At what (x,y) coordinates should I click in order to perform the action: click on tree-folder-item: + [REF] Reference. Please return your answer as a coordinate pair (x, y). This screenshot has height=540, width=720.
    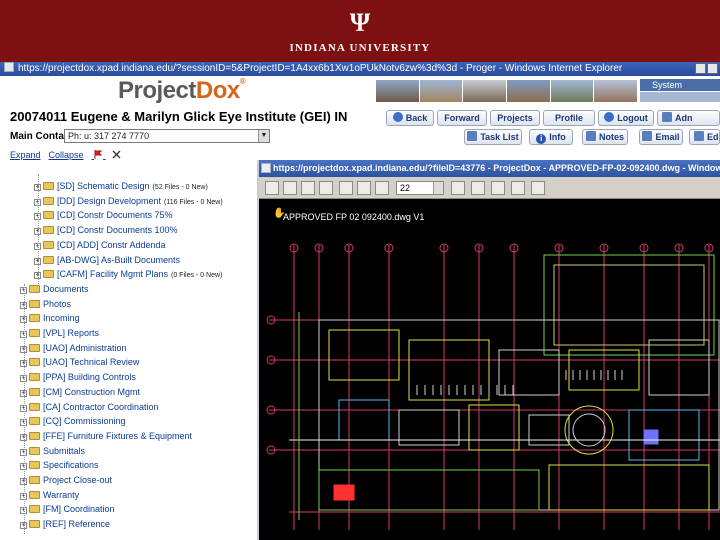
    Looking at the image, I should click on (65, 524).